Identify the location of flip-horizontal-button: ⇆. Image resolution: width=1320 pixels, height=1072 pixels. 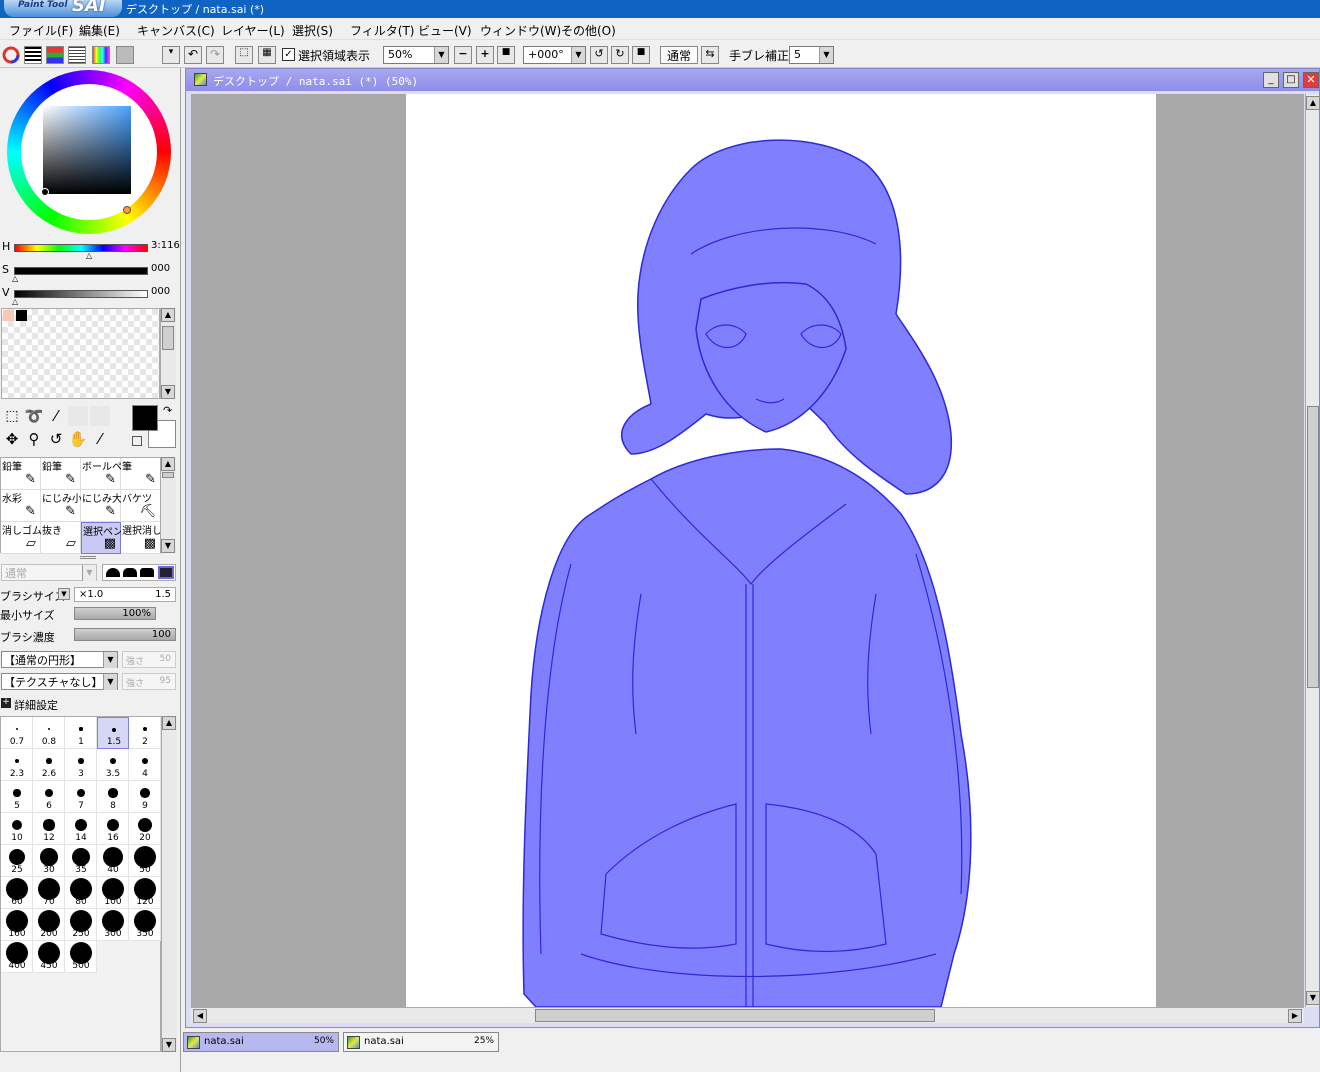
(710, 55).